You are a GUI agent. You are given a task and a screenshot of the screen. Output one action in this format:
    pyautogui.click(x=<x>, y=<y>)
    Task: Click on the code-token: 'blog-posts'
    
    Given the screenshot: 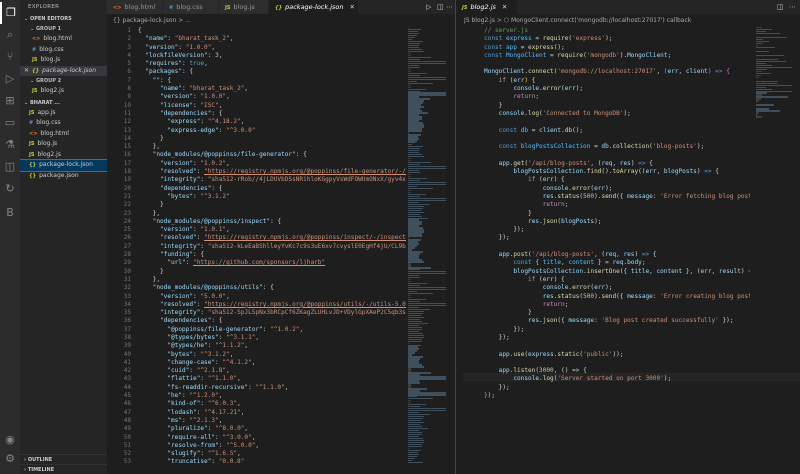 What is the action you would take?
    pyautogui.click(x=674, y=147)
    